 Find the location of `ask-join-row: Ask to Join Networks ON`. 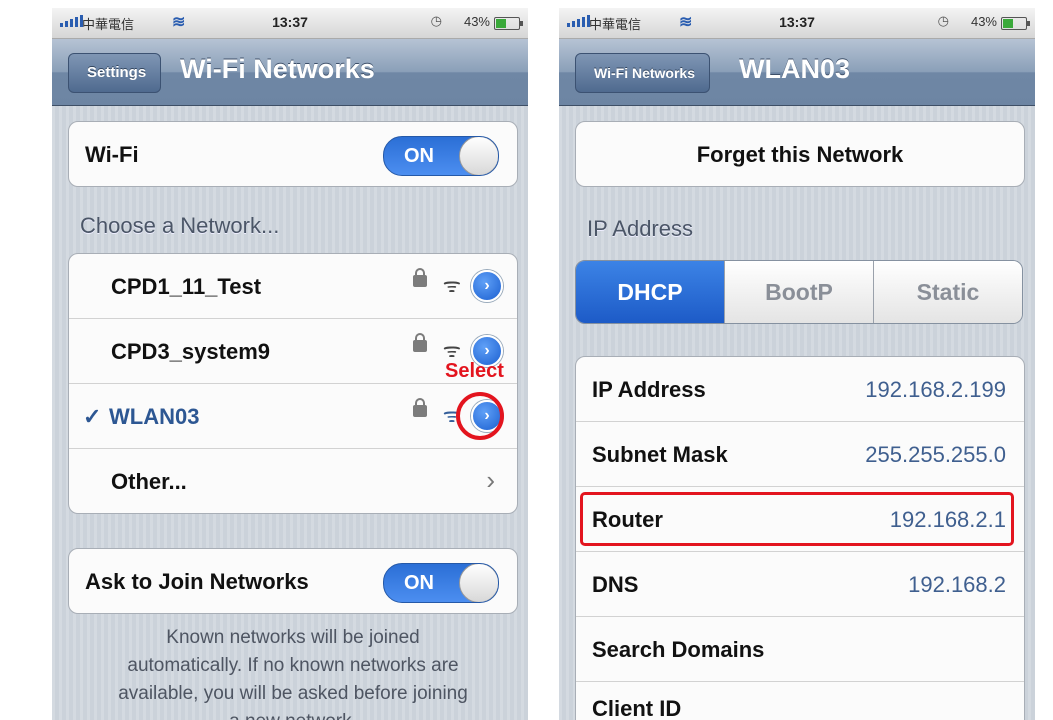

ask-join-row: Ask to Join Networks ON is located at coordinates (293, 581).